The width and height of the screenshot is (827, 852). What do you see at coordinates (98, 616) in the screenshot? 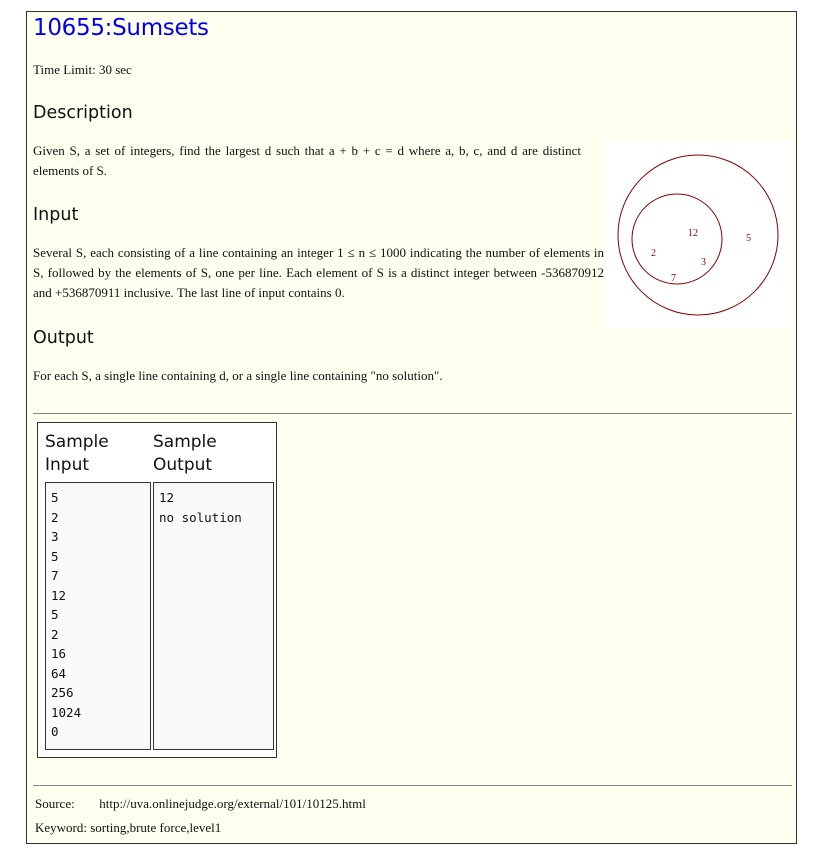
I see `sample-input-box: 5 2 3 5 7 12 5 2 16 64 256 1024 0` at bounding box center [98, 616].